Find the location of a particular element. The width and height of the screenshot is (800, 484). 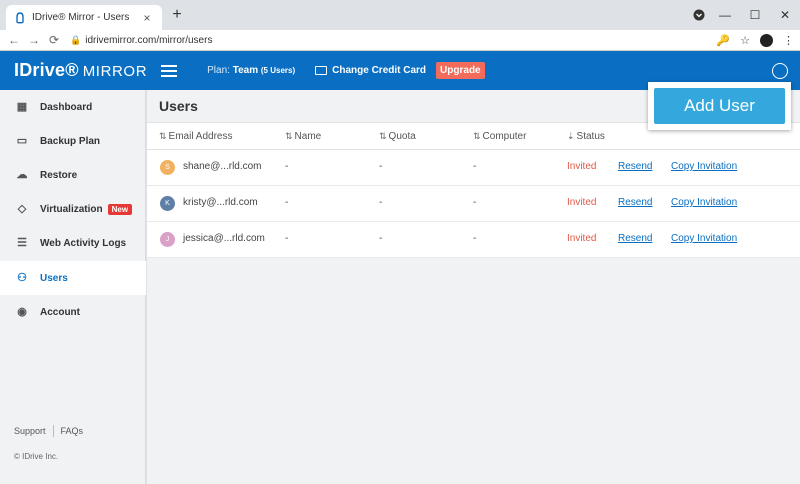

column-header-quota: ⇅ Quota is located at coordinates (397, 136).